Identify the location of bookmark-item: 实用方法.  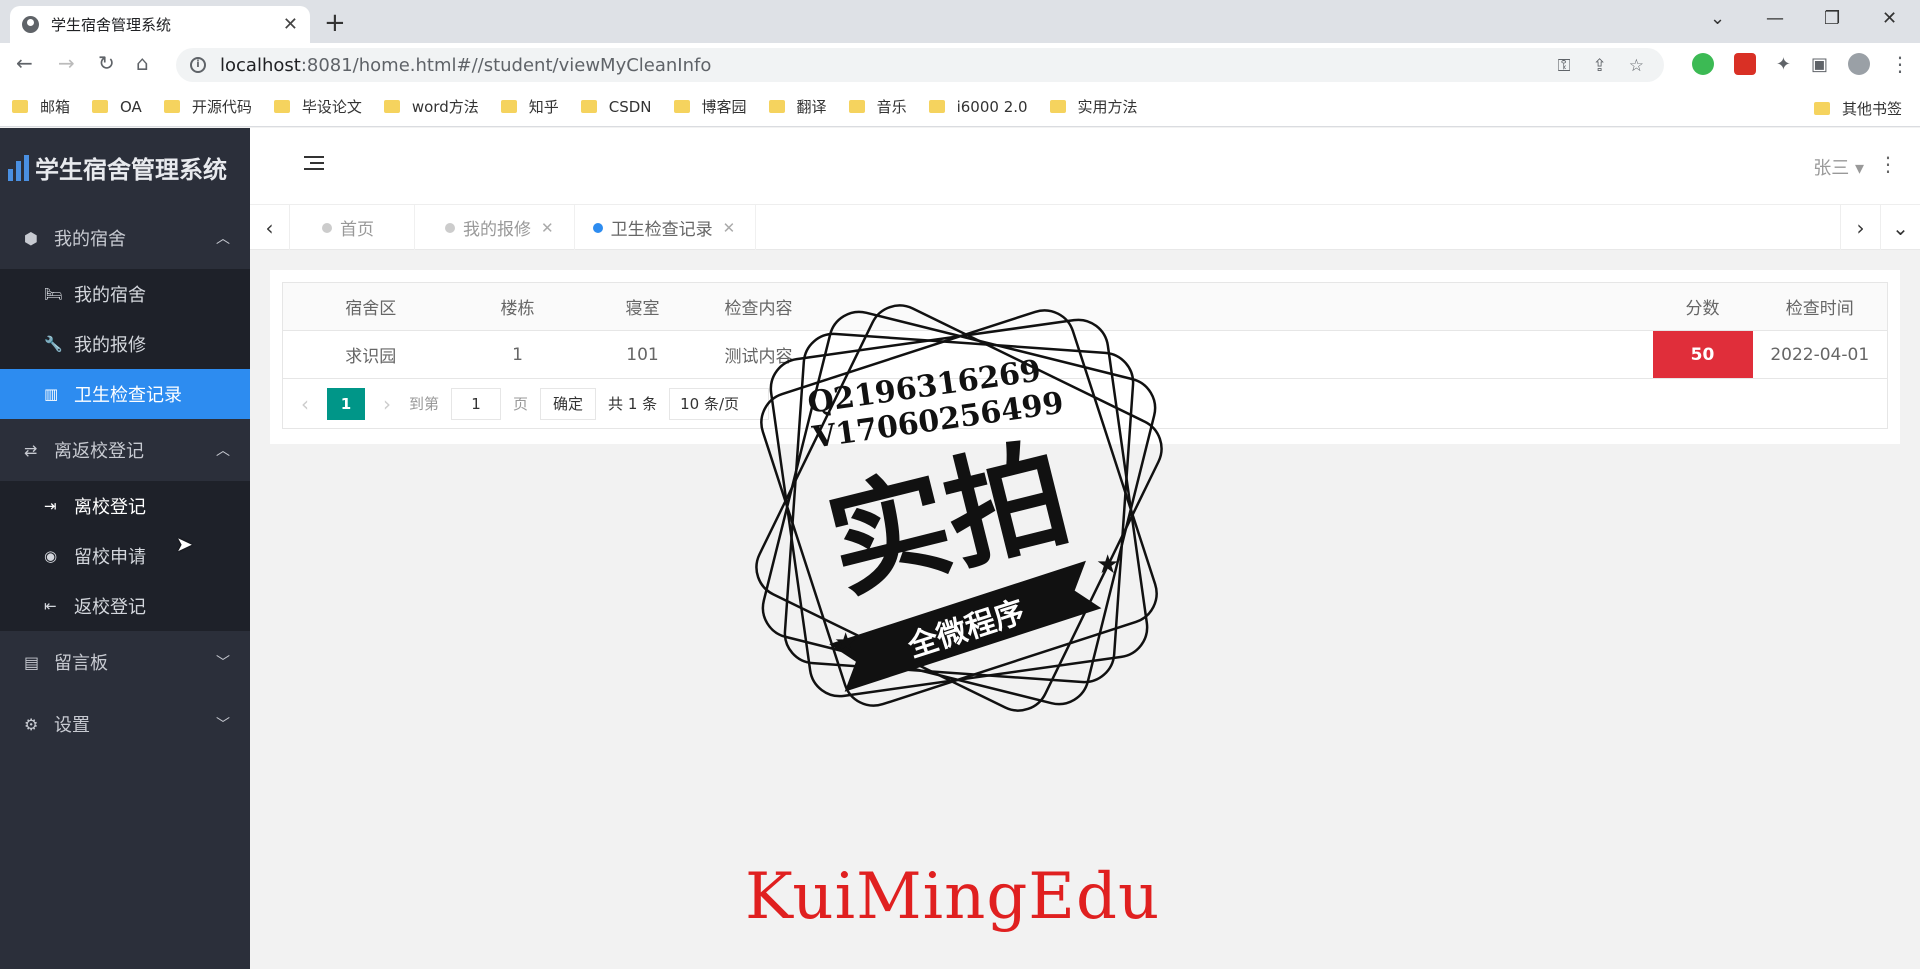
(1093, 106).